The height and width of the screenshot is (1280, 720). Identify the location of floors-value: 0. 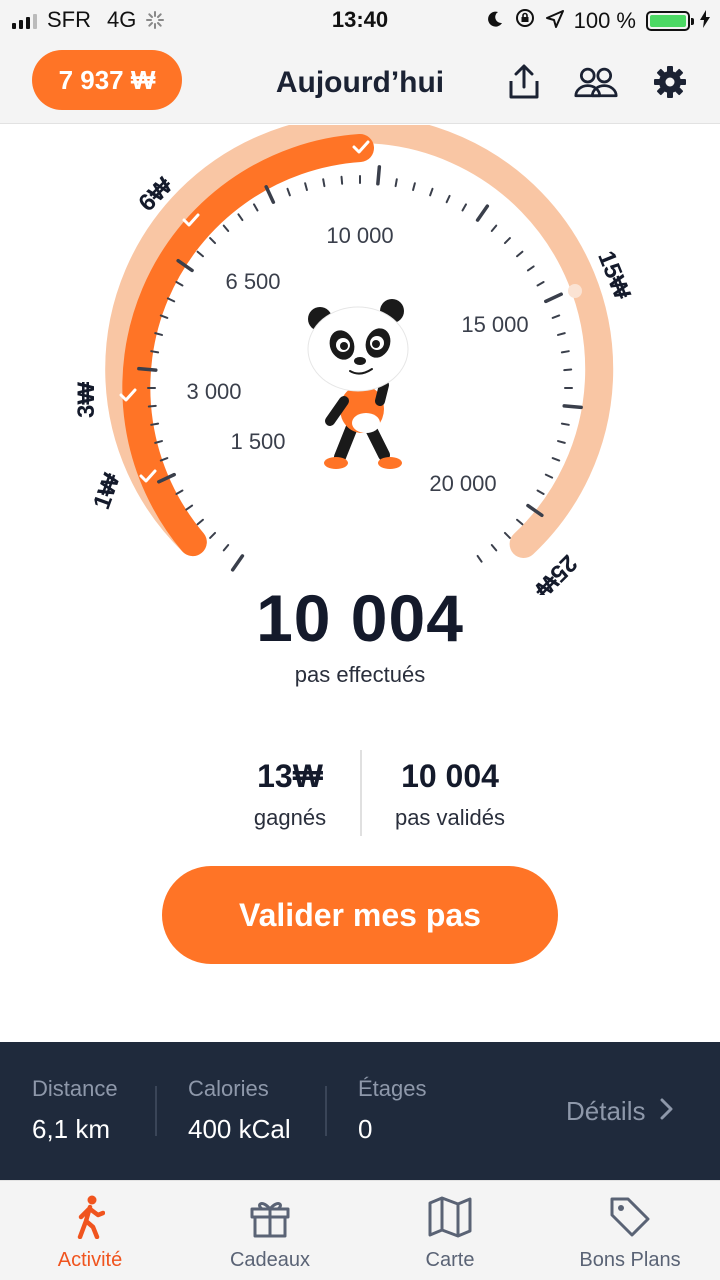
(365, 1129).